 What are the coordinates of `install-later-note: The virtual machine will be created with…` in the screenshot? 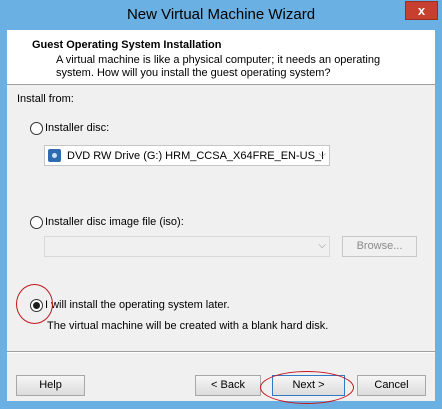 It's located at (188, 326).